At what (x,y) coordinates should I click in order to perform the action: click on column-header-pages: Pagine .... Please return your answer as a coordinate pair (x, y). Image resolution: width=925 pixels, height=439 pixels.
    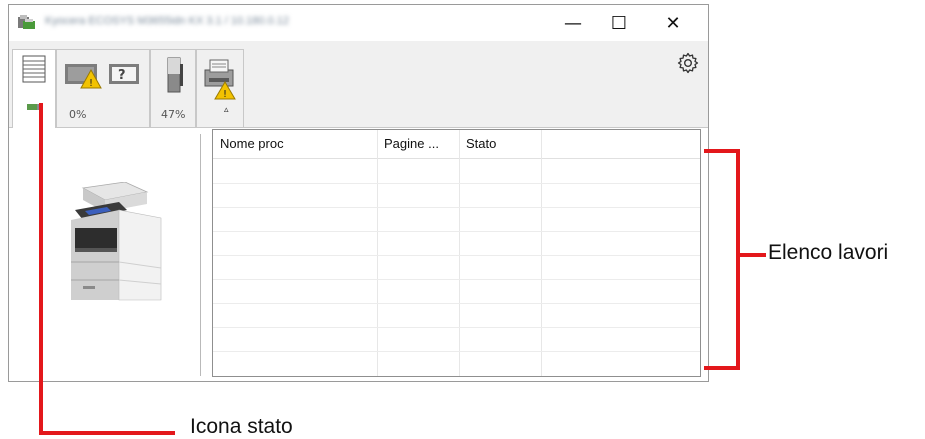
    Looking at the image, I should click on (418, 144).